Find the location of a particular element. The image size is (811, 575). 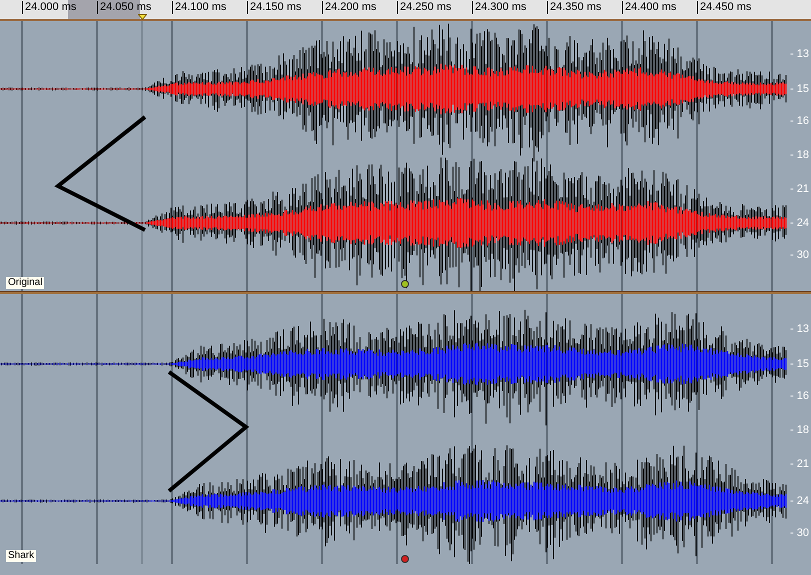

time-label: 24.000 ms is located at coordinates (49, 7).